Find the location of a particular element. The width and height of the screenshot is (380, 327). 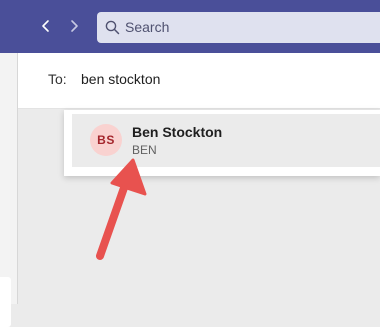

search-placeholder: Search is located at coordinates (147, 27).